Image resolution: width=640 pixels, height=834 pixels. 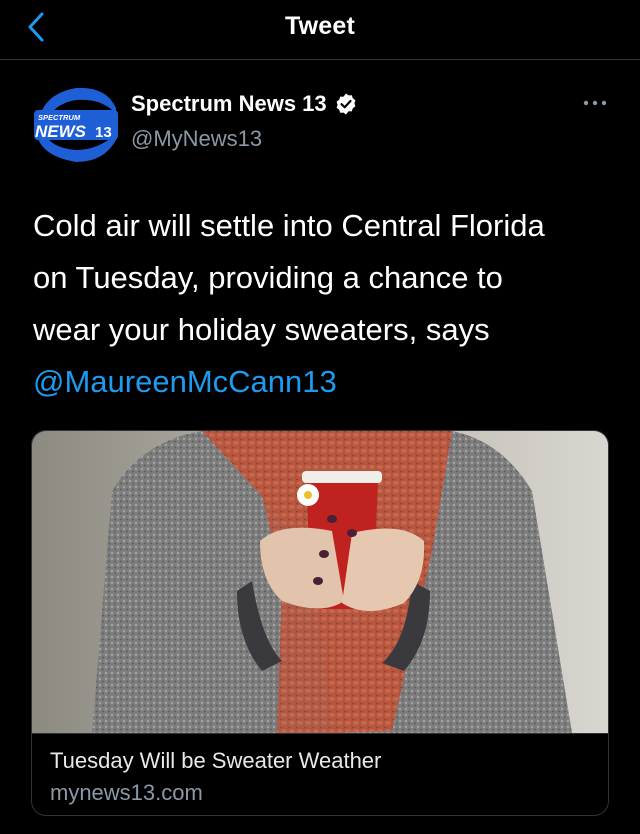 What do you see at coordinates (320, 26) in the screenshot?
I see `page-title: Tweet` at bounding box center [320, 26].